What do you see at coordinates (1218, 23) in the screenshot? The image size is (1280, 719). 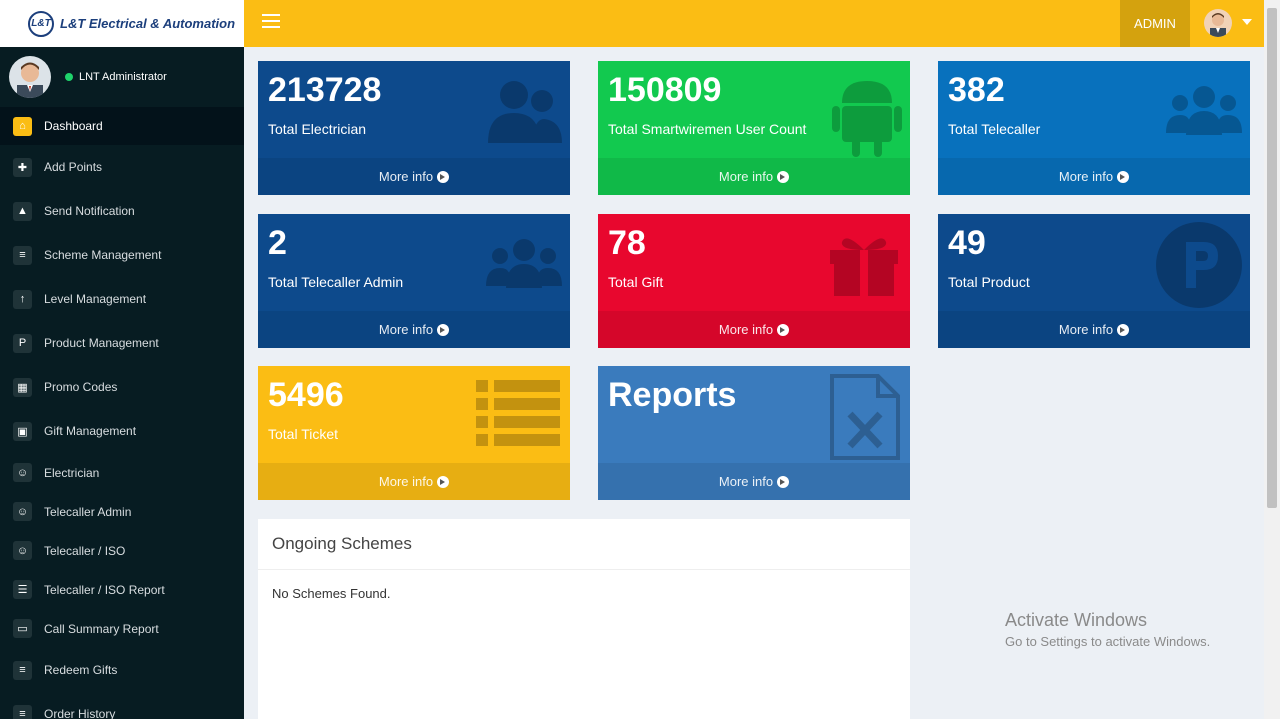 I see `user-avatar-icon` at bounding box center [1218, 23].